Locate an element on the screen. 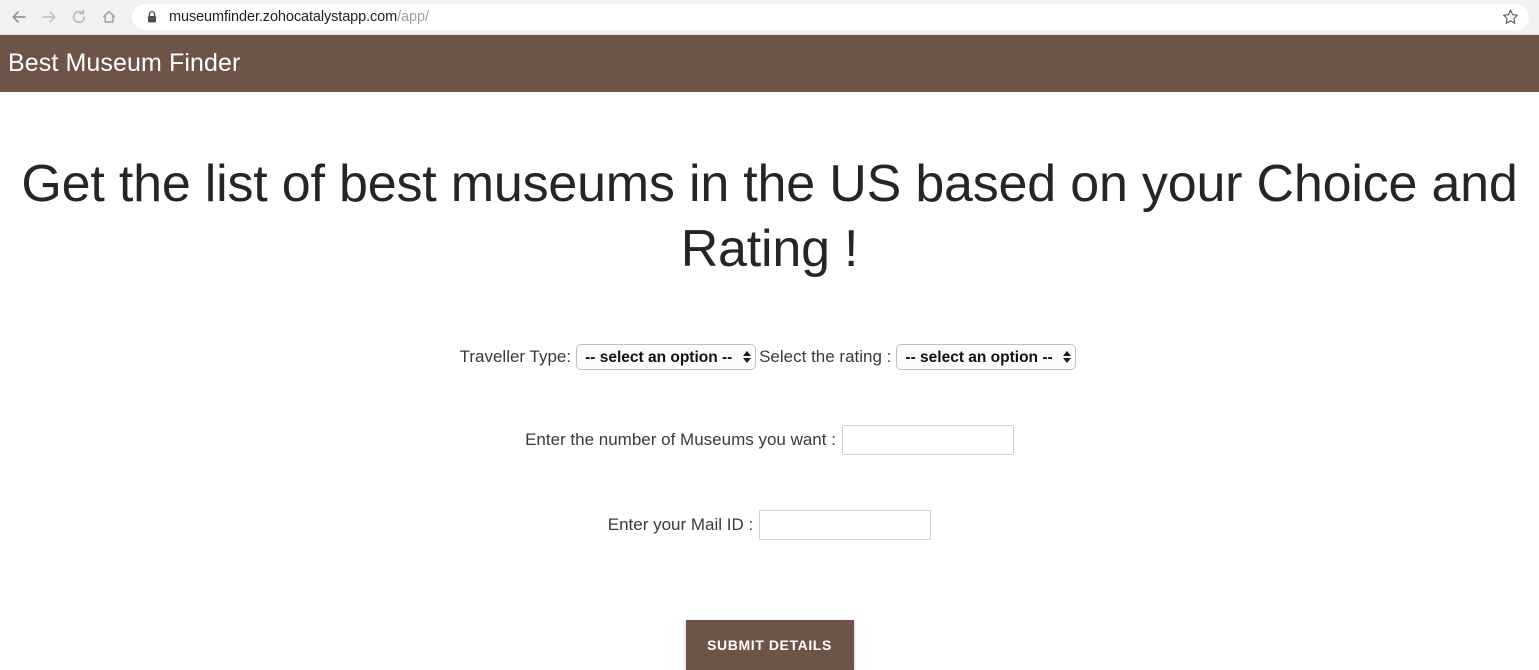 This screenshot has width=1539, height=670. submit-details-button: SUBMIT DETAILS is located at coordinates (769, 645).